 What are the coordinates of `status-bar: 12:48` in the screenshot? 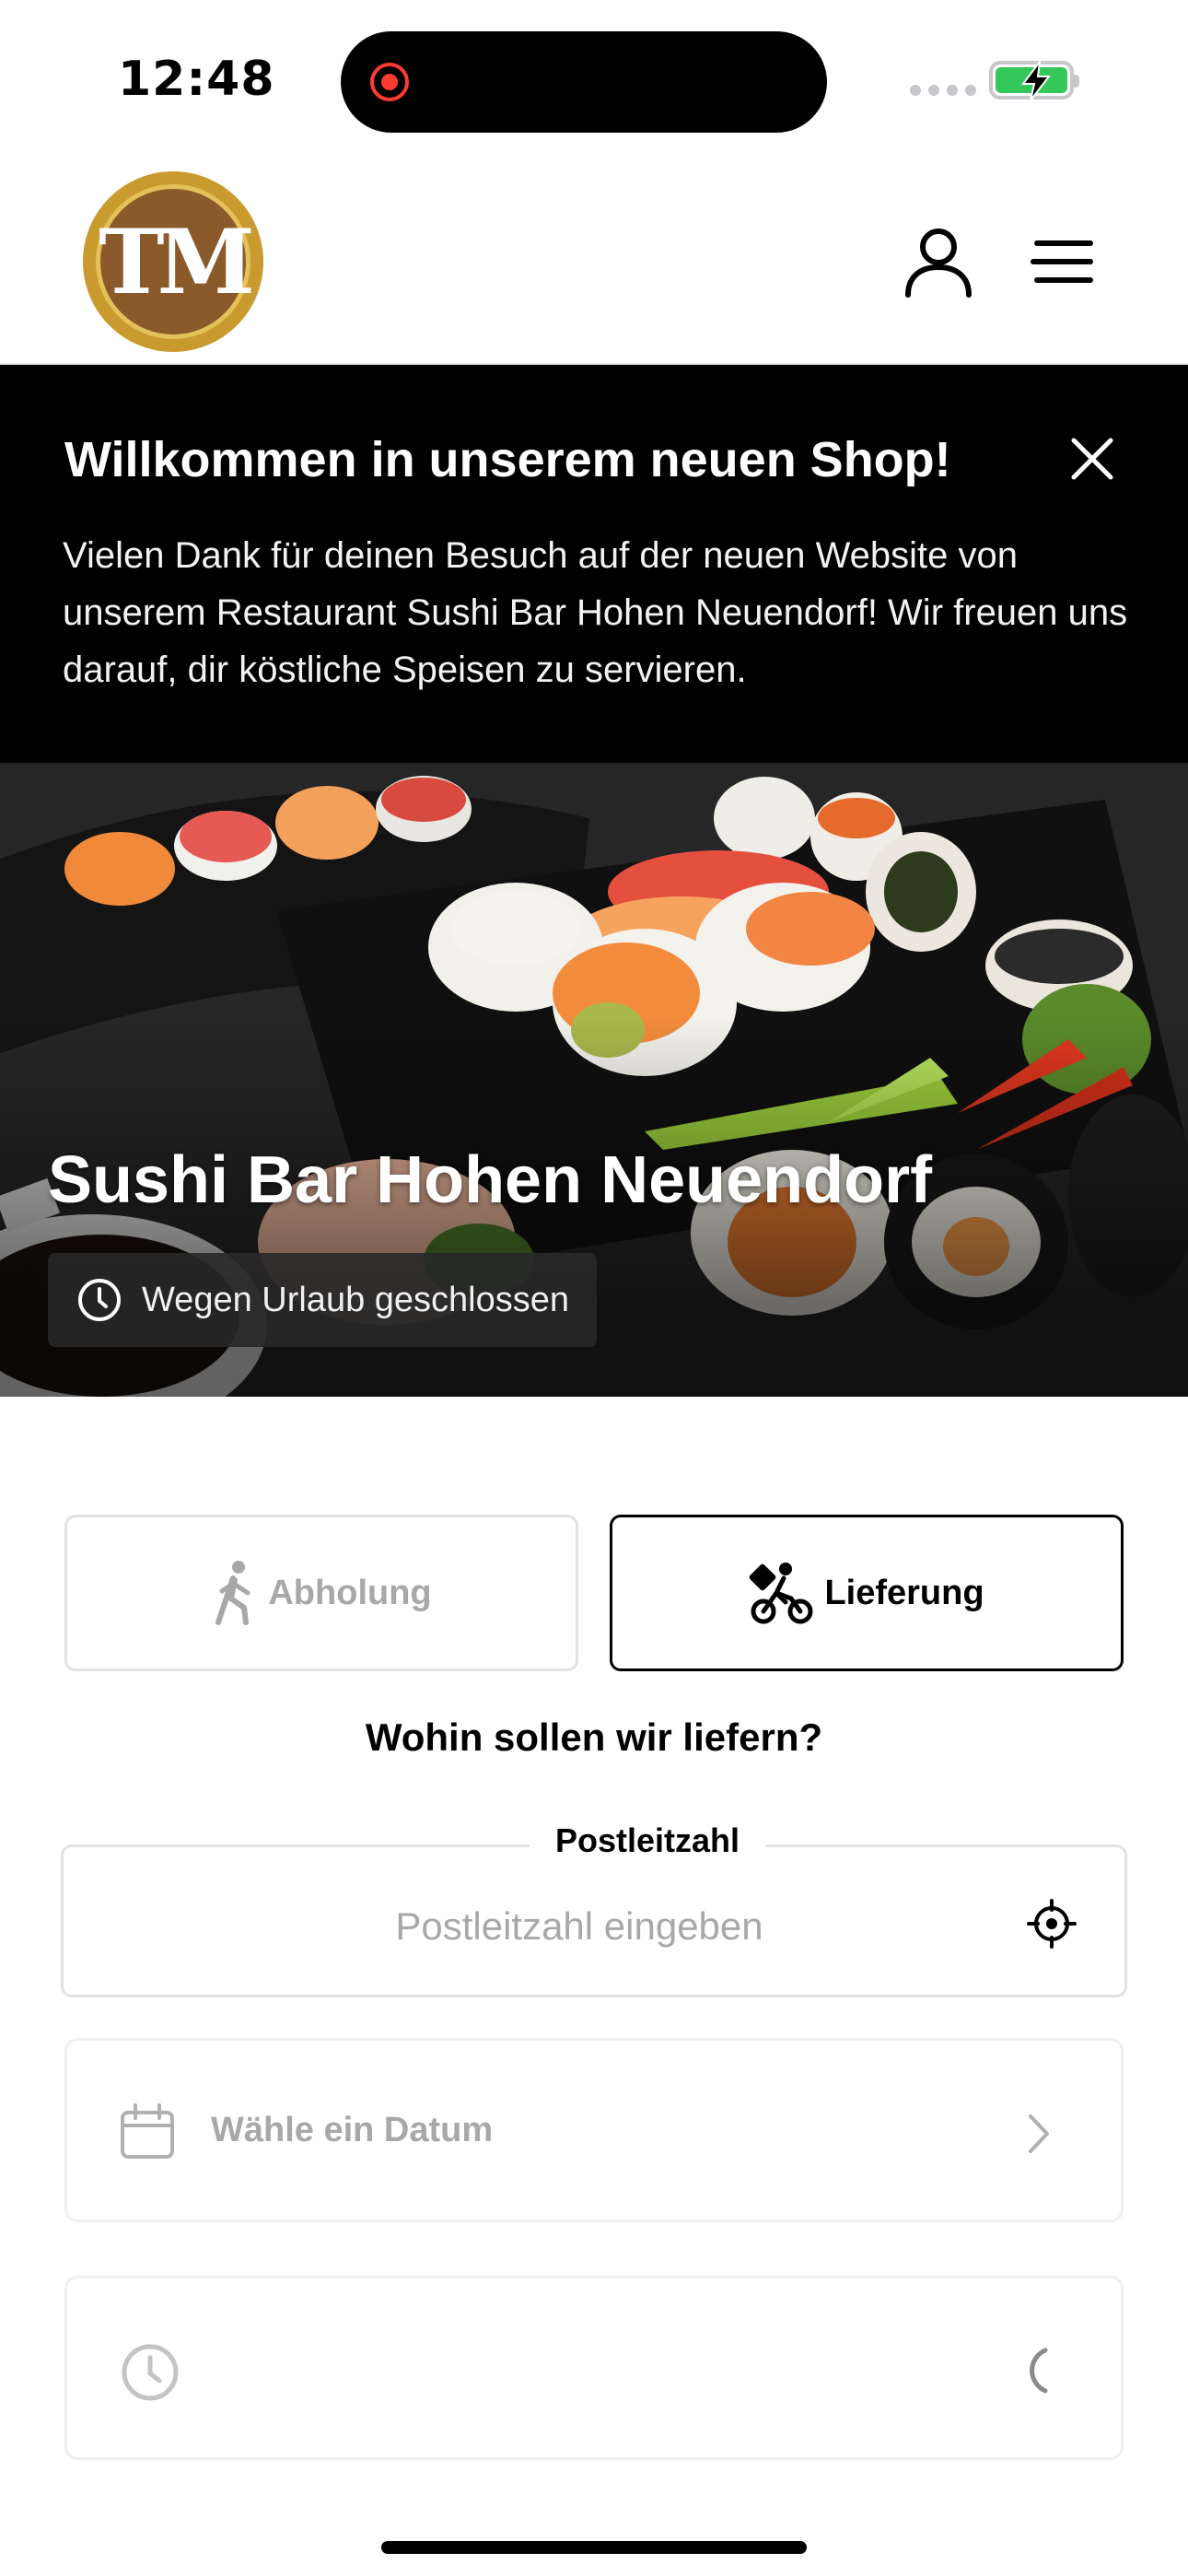 It's located at (594, 78).